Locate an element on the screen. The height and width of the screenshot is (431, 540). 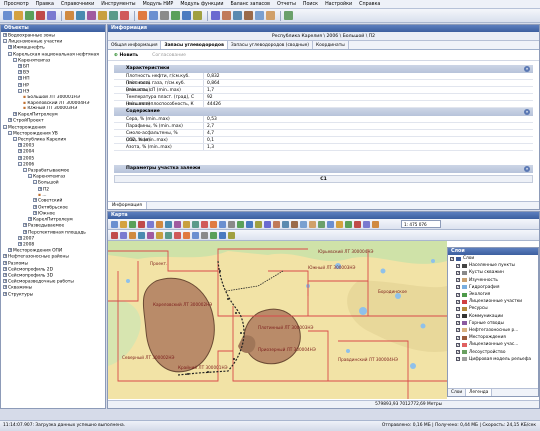
tab-information: Информация is located at coordinates (127, 205).